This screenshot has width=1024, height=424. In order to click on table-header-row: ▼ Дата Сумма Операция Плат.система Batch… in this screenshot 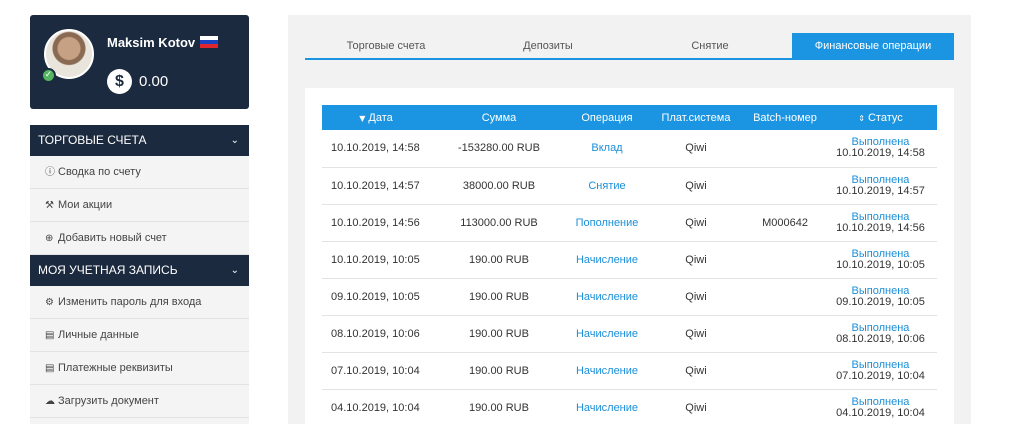, I will do `click(629, 117)`.